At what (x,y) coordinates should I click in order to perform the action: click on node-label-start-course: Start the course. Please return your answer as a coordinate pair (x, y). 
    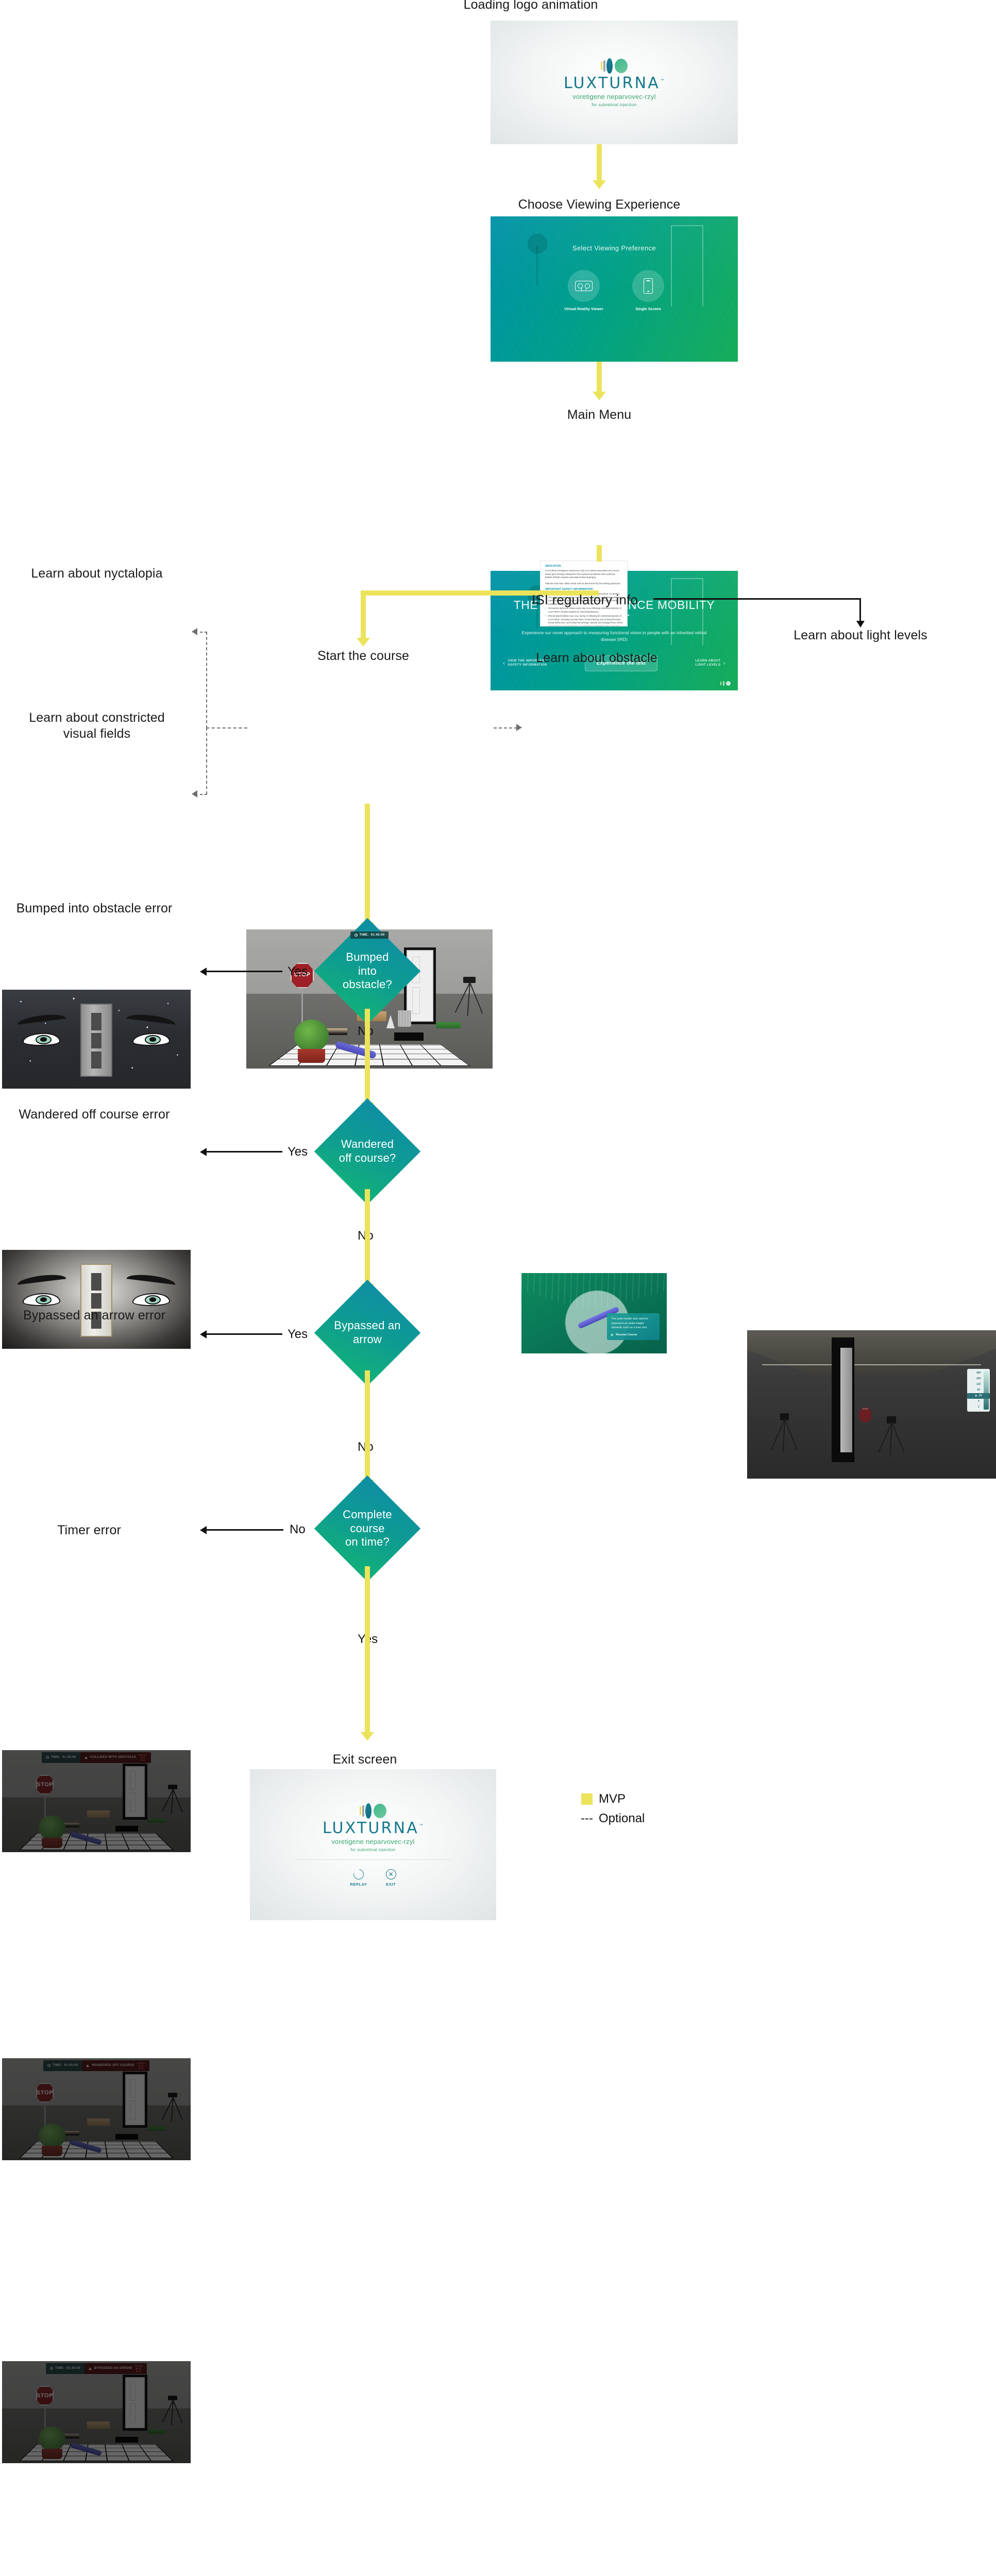
    Looking at the image, I should click on (363, 656).